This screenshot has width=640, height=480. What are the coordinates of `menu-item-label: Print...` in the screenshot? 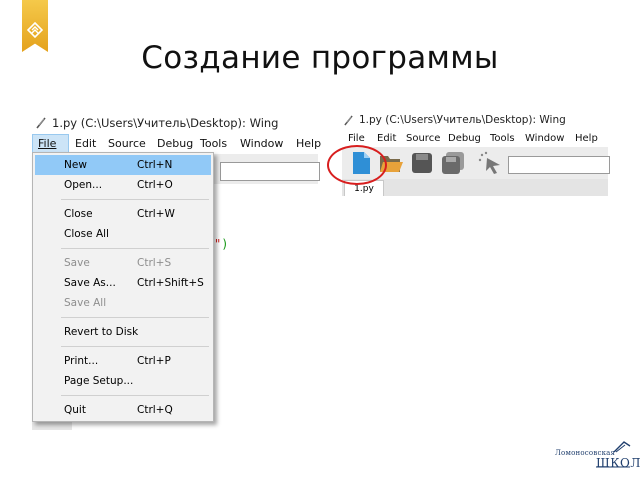 It's located at (81, 361).